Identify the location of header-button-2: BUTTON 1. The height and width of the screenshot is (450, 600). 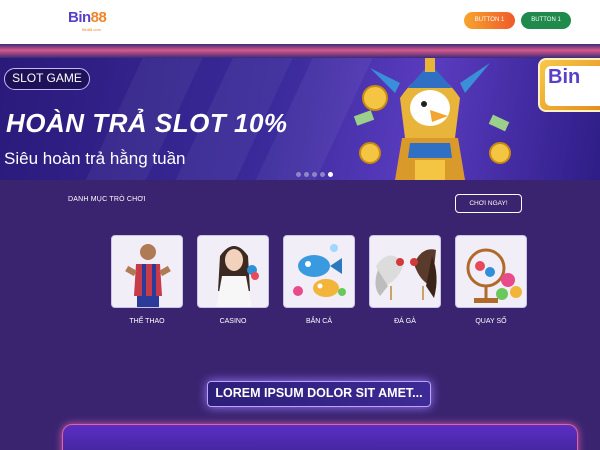
(546, 20).